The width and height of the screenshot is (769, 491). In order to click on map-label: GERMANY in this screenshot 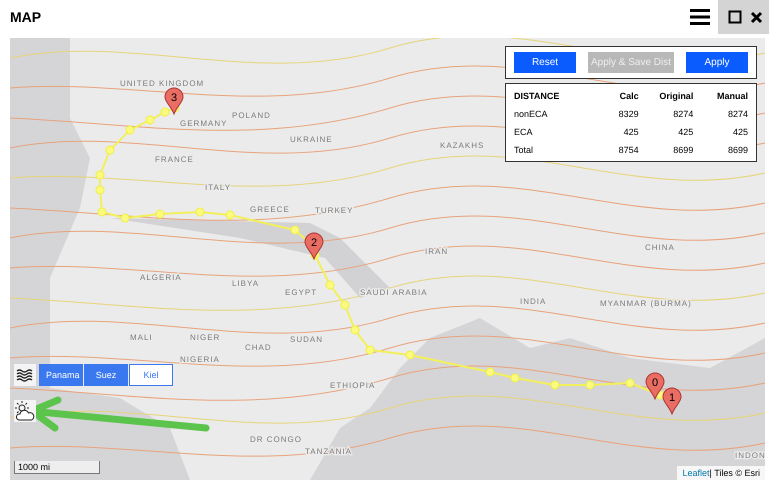, I will do `click(204, 123)`.